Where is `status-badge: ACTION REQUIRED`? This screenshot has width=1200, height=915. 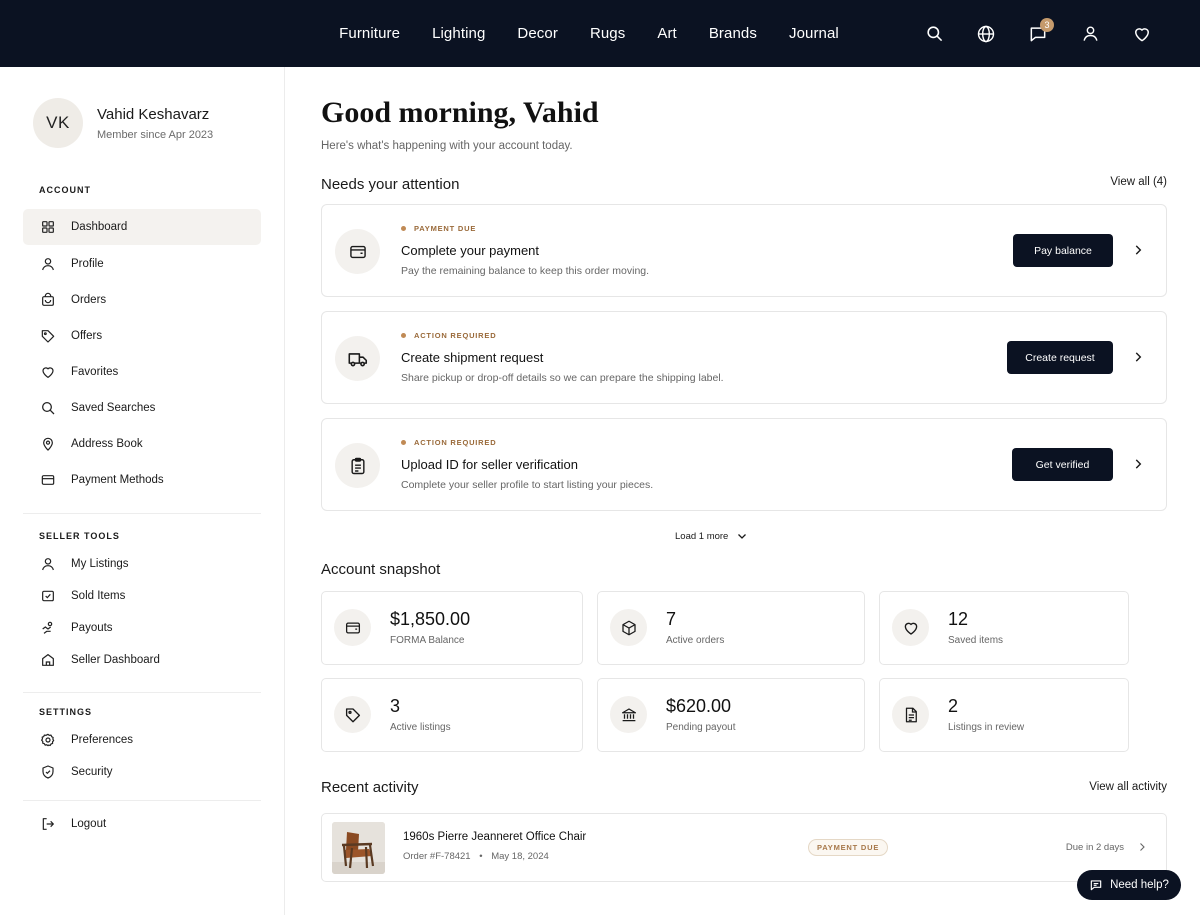
status-badge: ACTION REQUIRED is located at coordinates (448, 442).